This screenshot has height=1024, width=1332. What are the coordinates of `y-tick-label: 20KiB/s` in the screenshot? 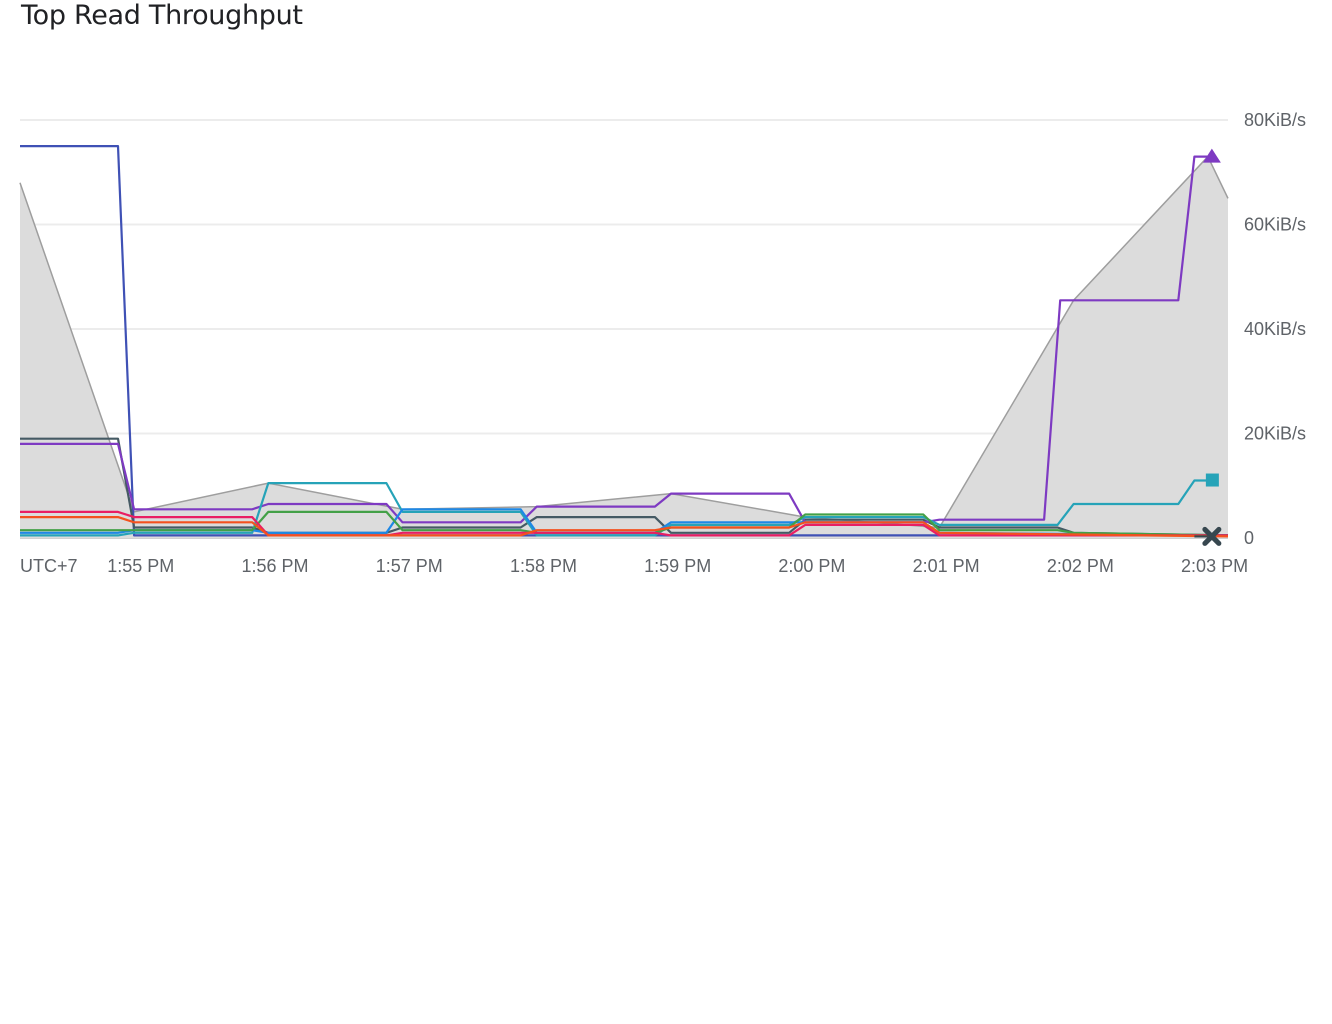 It's located at (1275, 434).